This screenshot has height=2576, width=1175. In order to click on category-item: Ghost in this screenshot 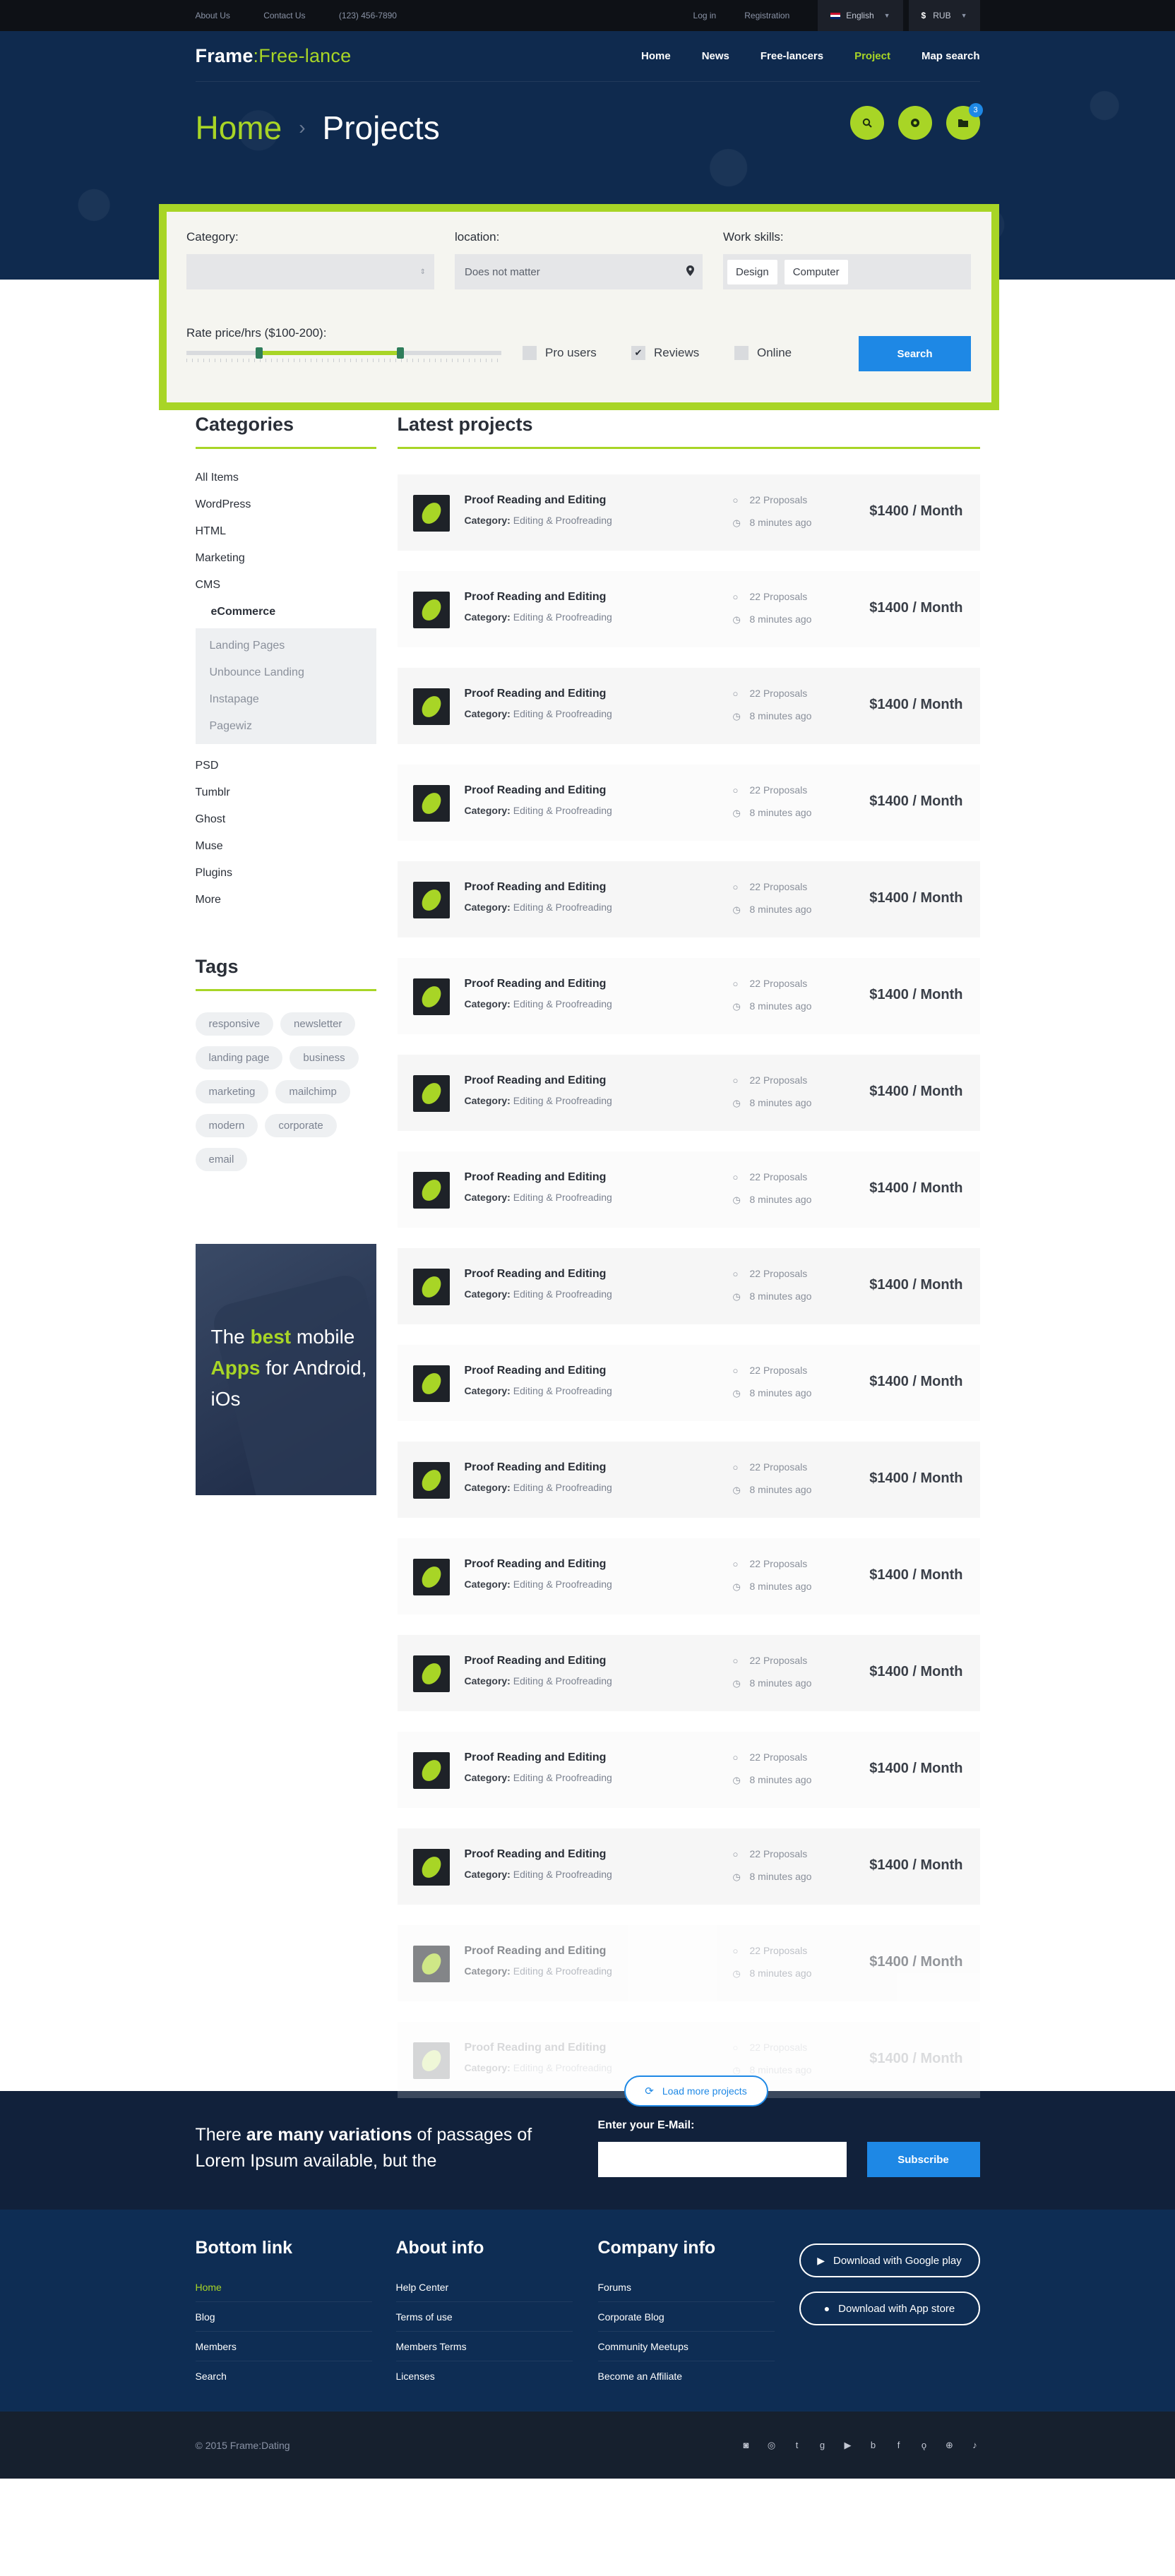, I will do `click(286, 819)`.